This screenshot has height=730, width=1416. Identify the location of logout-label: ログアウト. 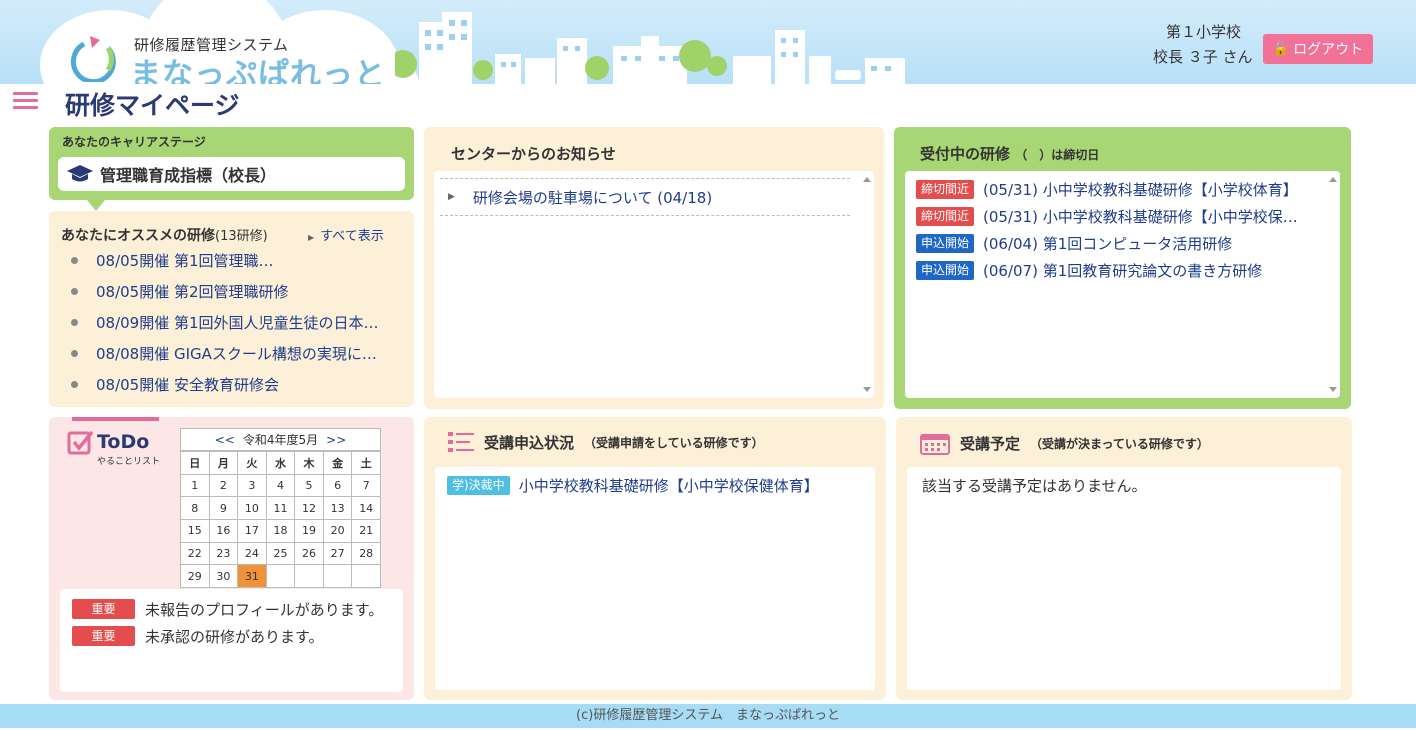
(1328, 50).